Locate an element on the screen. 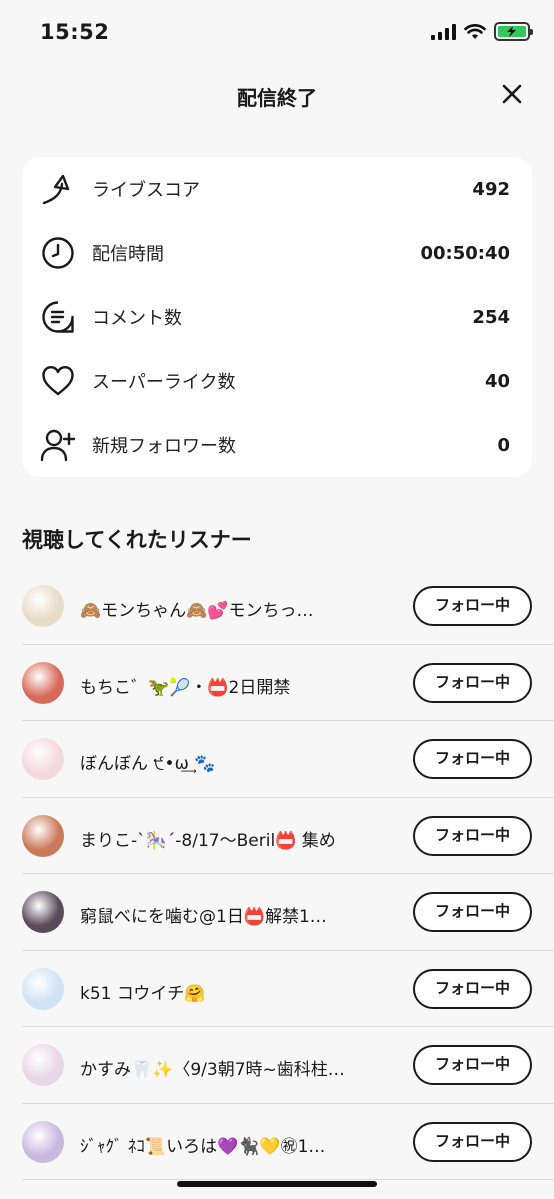  close-icon is located at coordinates (512, 94).